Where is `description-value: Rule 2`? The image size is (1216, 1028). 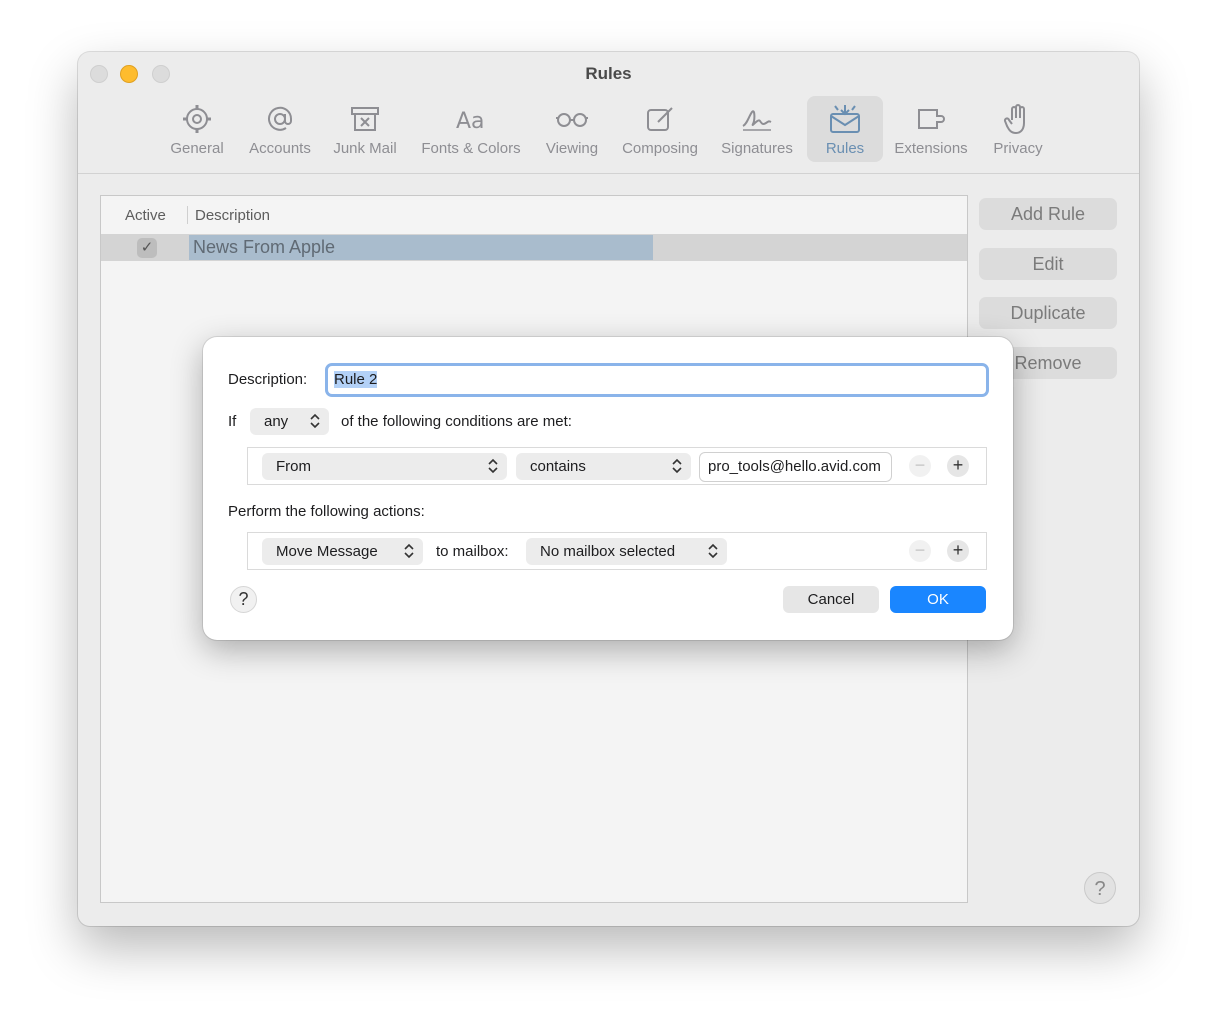
description-value: Rule 2 is located at coordinates (356, 379).